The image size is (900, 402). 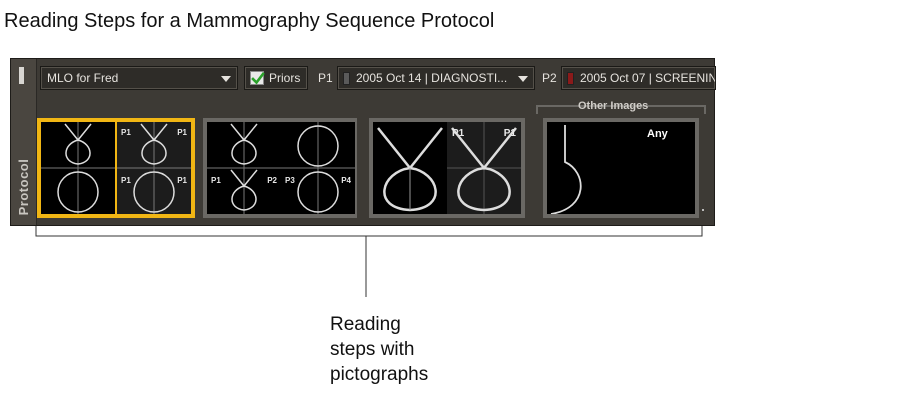 What do you see at coordinates (372, 349) in the screenshot?
I see `callout-line: steps with` at bounding box center [372, 349].